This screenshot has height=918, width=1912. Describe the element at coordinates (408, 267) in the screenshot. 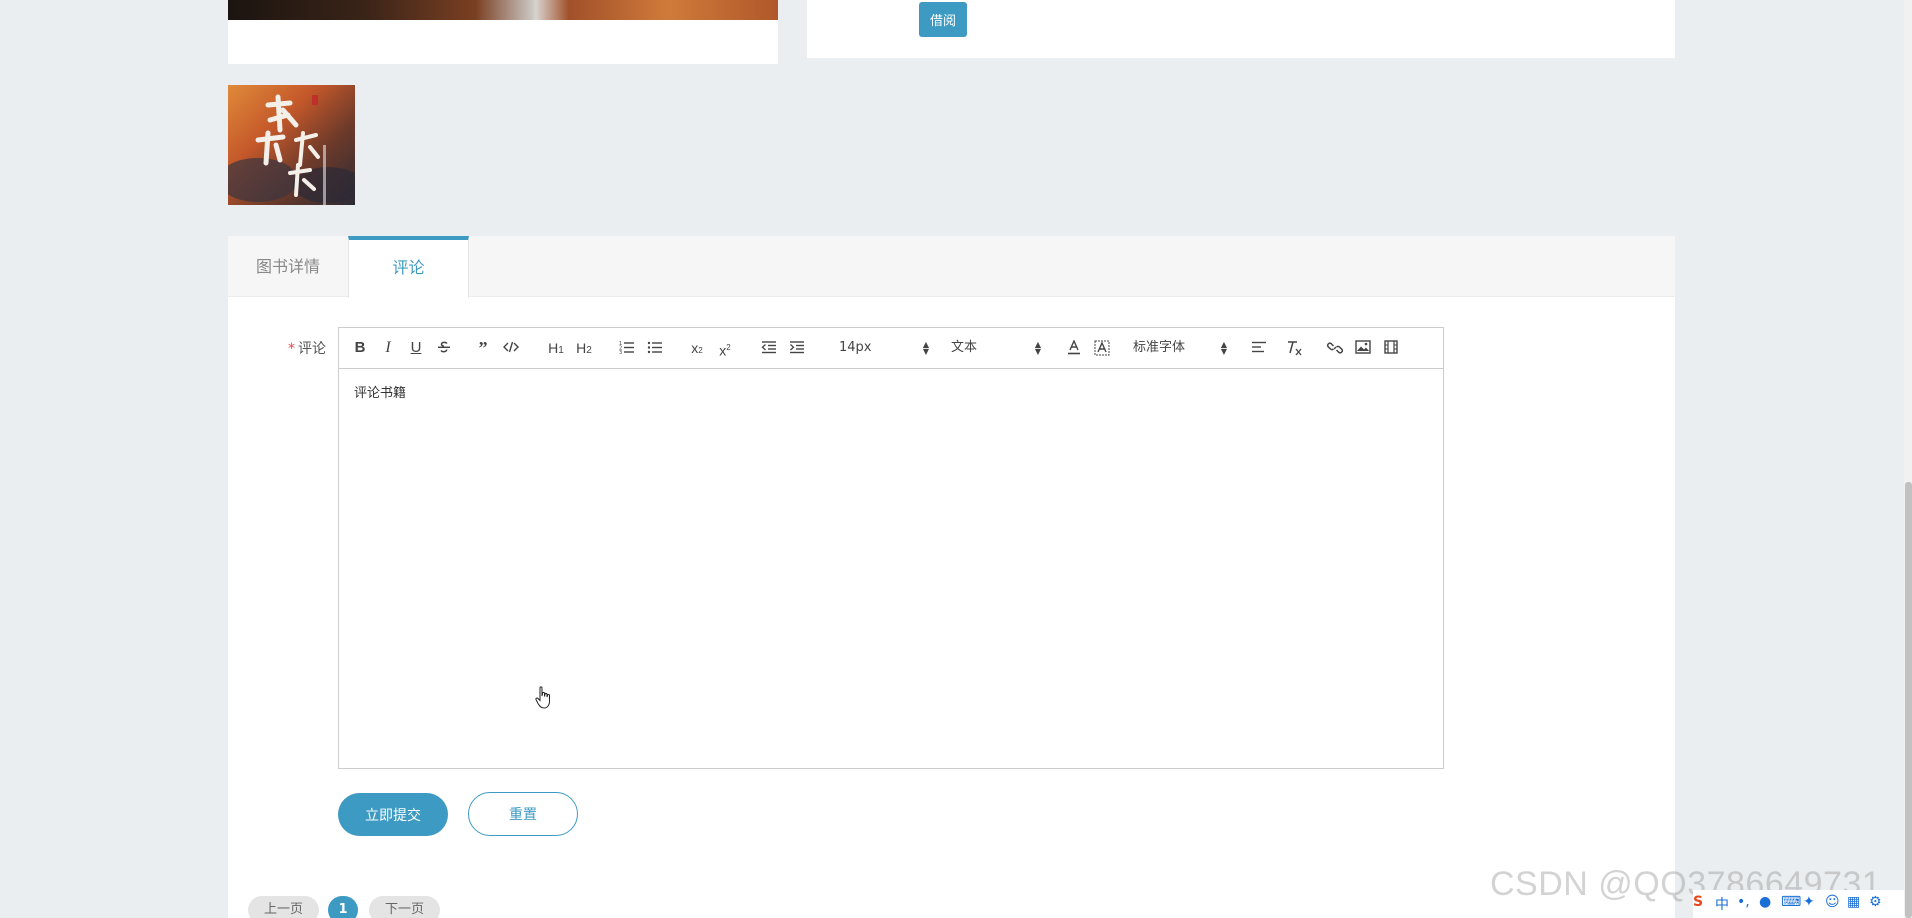

I see `tab-comments: 评论` at that location.